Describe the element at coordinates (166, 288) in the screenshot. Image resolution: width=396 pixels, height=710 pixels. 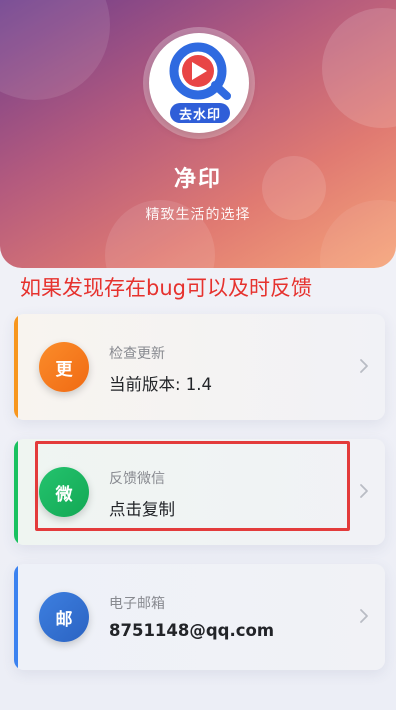
I see `bug-feedback-notice: 如果发现存在bug可以及时反馈` at that location.